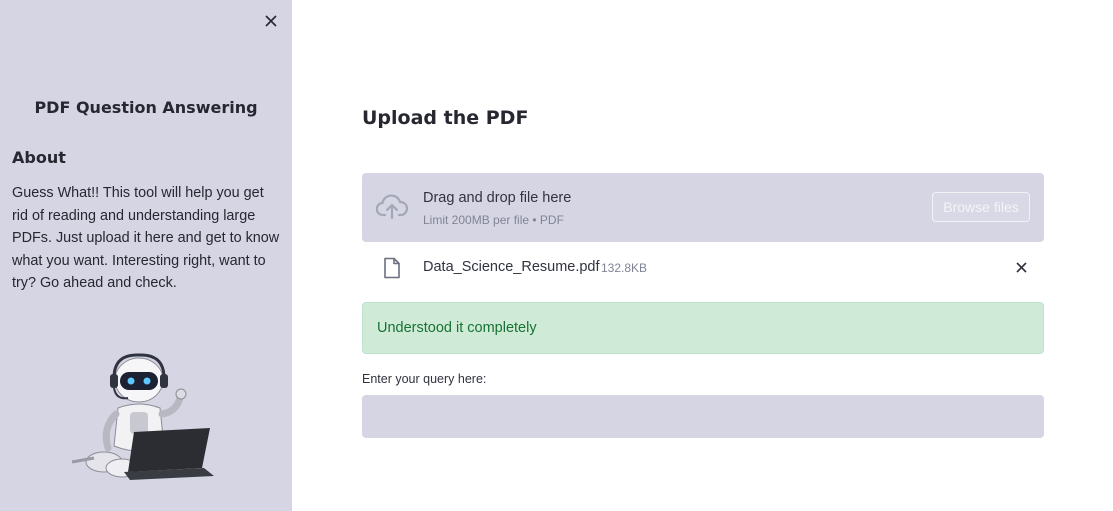 This screenshot has width=1113, height=511. I want to click on remove-file-button, so click(1021, 267).